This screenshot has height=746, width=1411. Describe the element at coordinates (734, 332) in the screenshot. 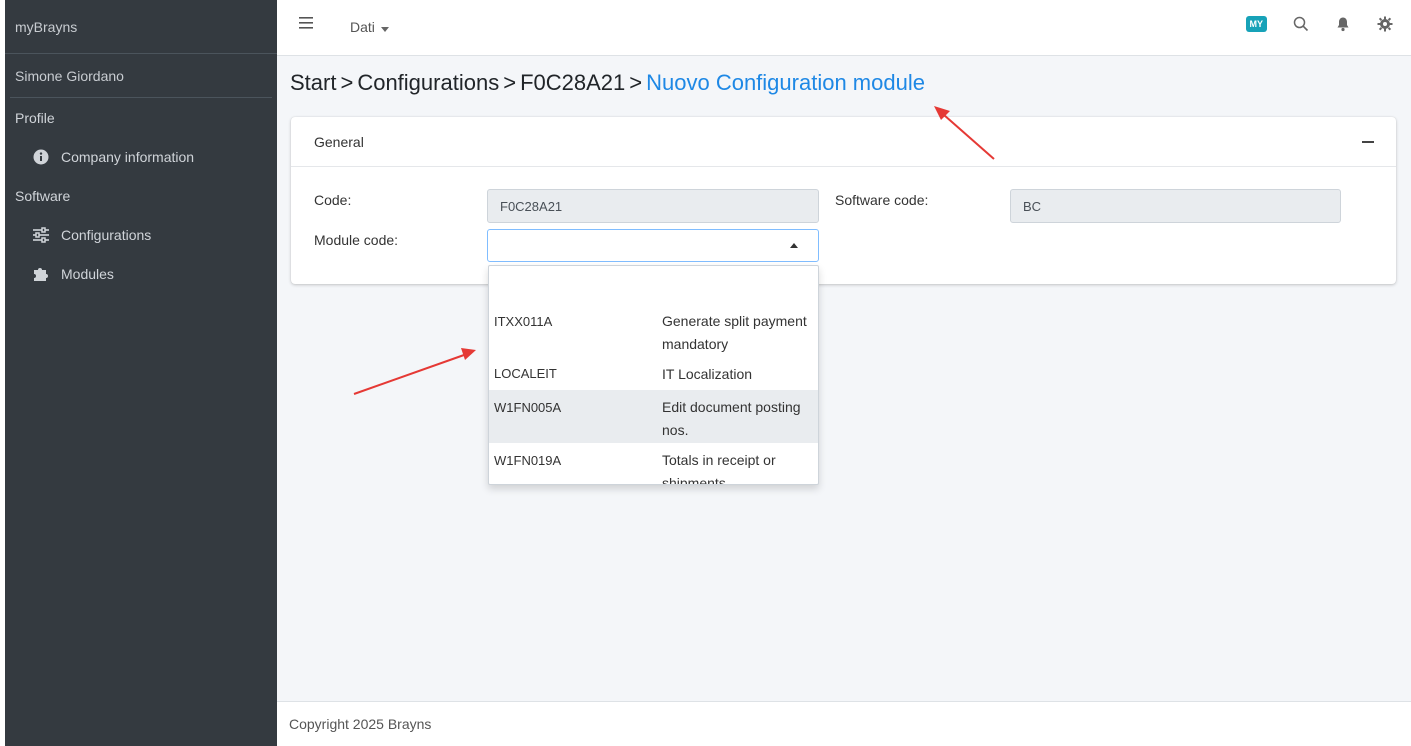

I see `option-description: Generate split payment mandatory` at that location.